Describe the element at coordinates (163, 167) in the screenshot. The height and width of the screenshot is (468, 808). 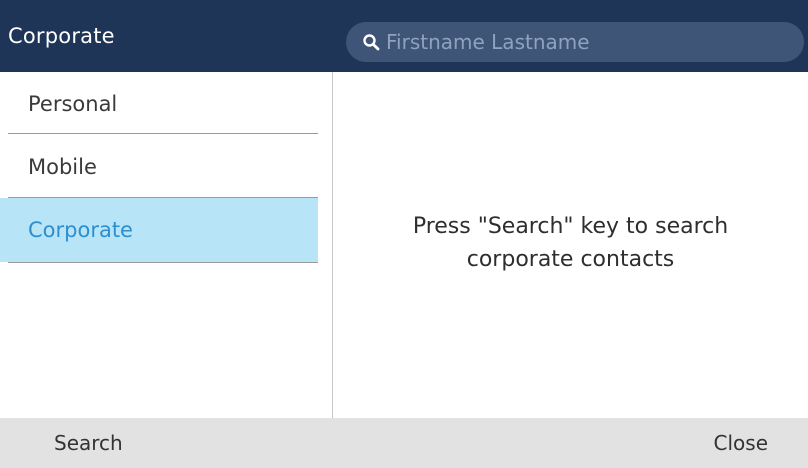
I see `sidebar-item-mobile: Mobile` at that location.